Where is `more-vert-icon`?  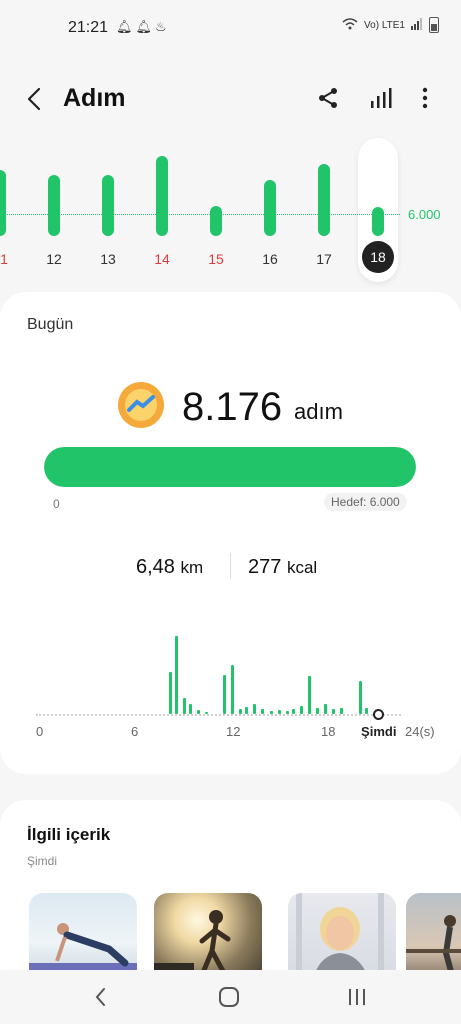 more-vert-icon is located at coordinates (425, 98).